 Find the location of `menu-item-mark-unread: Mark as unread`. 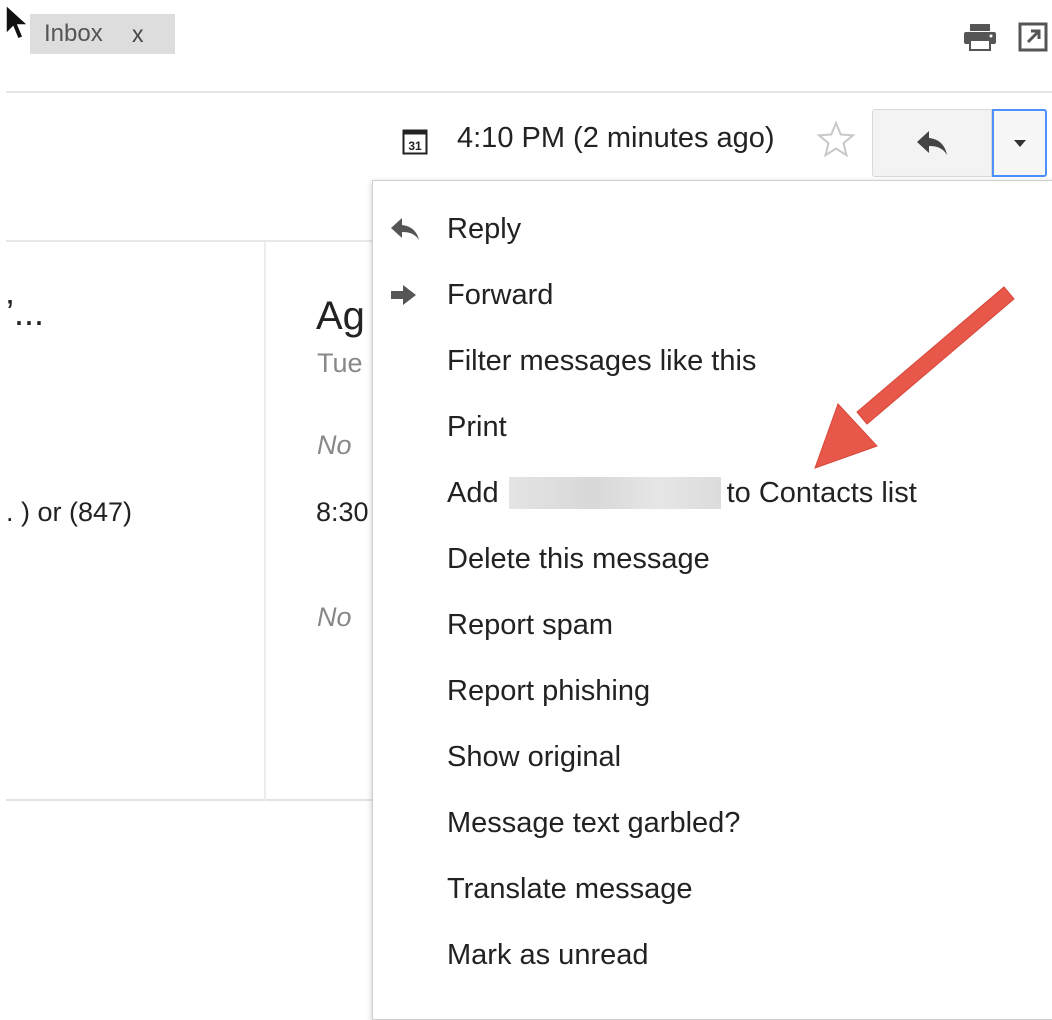

menu-item-mark-unread: Mark as unread is located at coordinates (548, 955).